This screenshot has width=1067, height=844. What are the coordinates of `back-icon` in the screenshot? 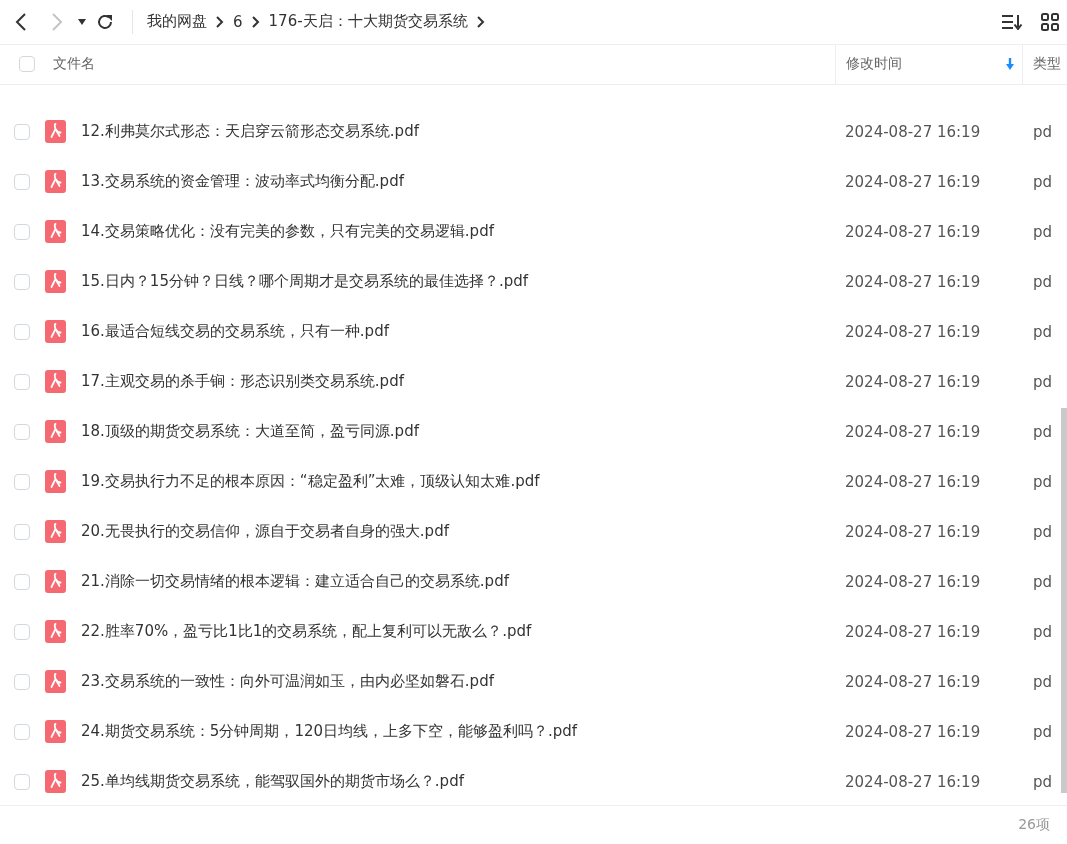 It's located at (21, 21).